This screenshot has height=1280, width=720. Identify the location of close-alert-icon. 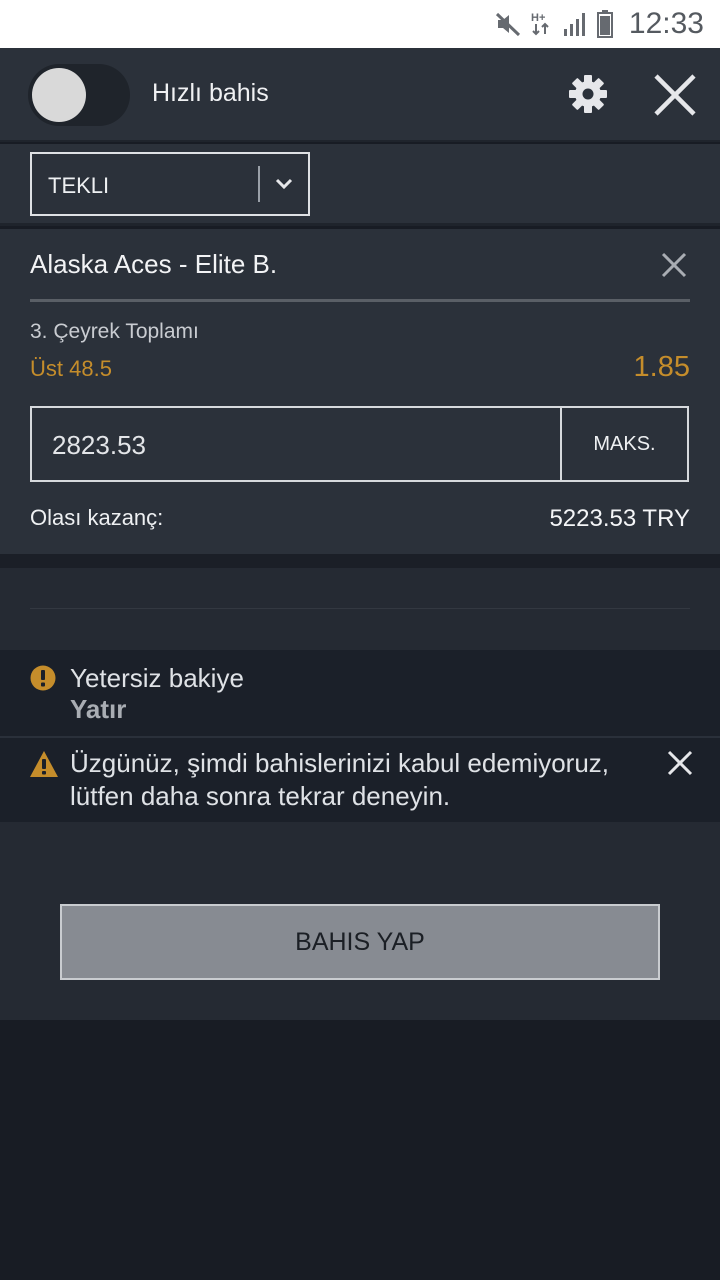
(680, 763).